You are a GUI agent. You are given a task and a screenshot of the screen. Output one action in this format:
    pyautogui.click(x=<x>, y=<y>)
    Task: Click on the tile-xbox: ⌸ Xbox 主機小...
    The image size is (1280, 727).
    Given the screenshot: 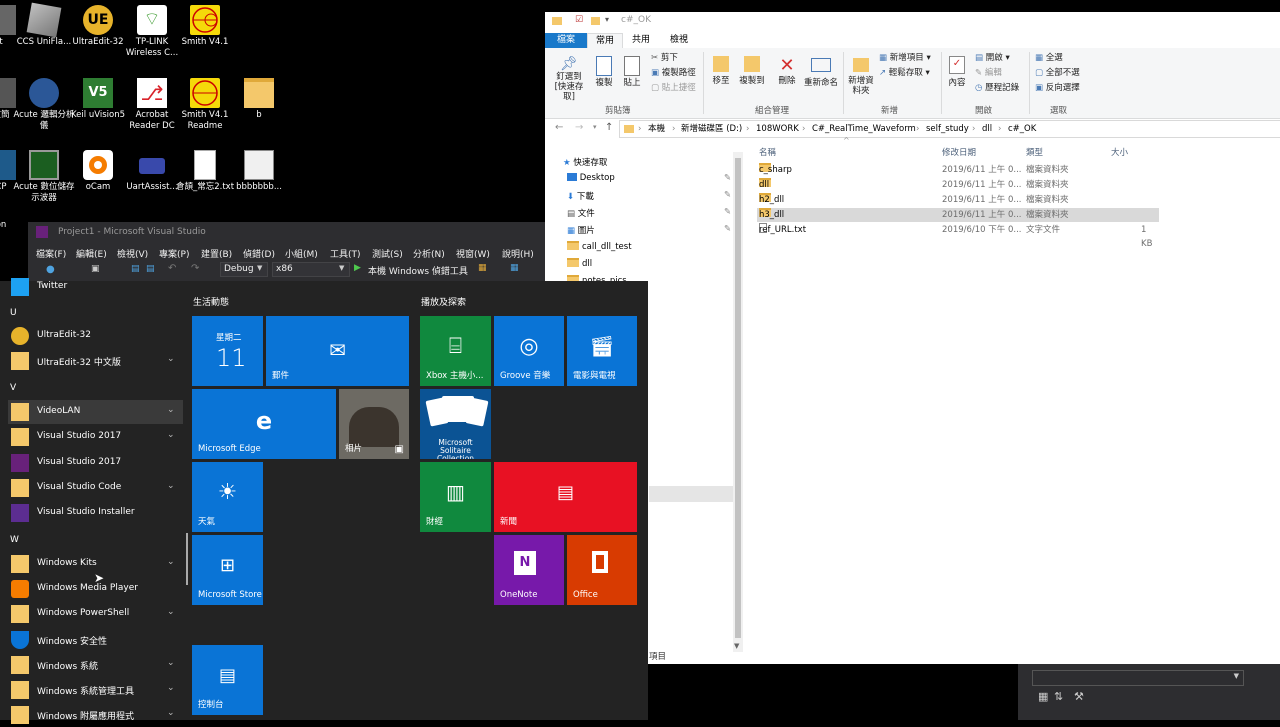 What is the action you would take?
    pyautogui.click(x=455, y=351)
    